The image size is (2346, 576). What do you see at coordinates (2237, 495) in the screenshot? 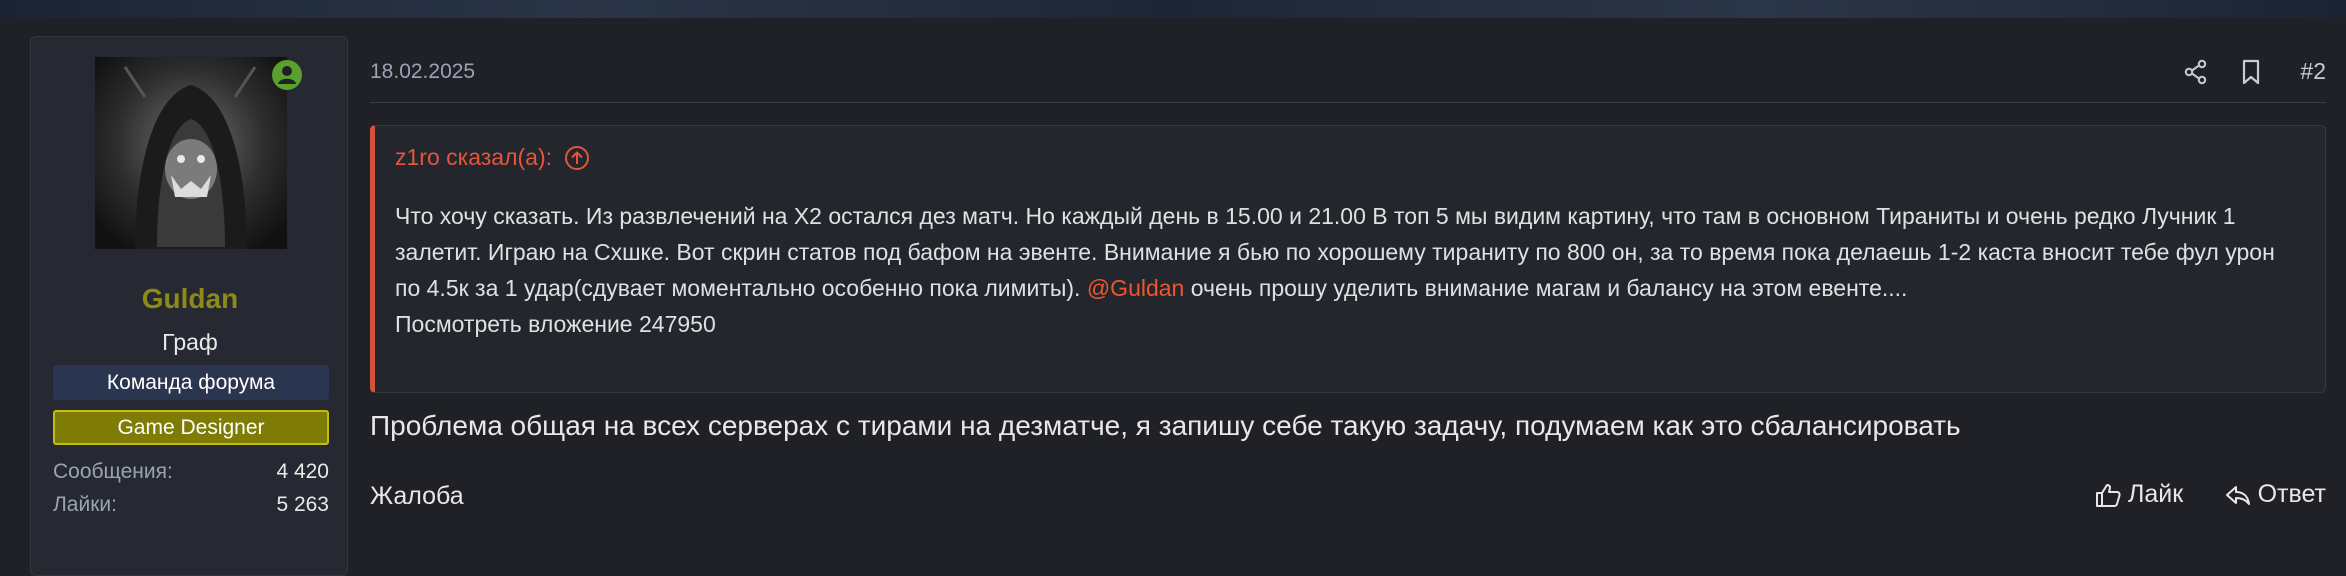
I see `reply-icon` at bounding box center [2237, 495].